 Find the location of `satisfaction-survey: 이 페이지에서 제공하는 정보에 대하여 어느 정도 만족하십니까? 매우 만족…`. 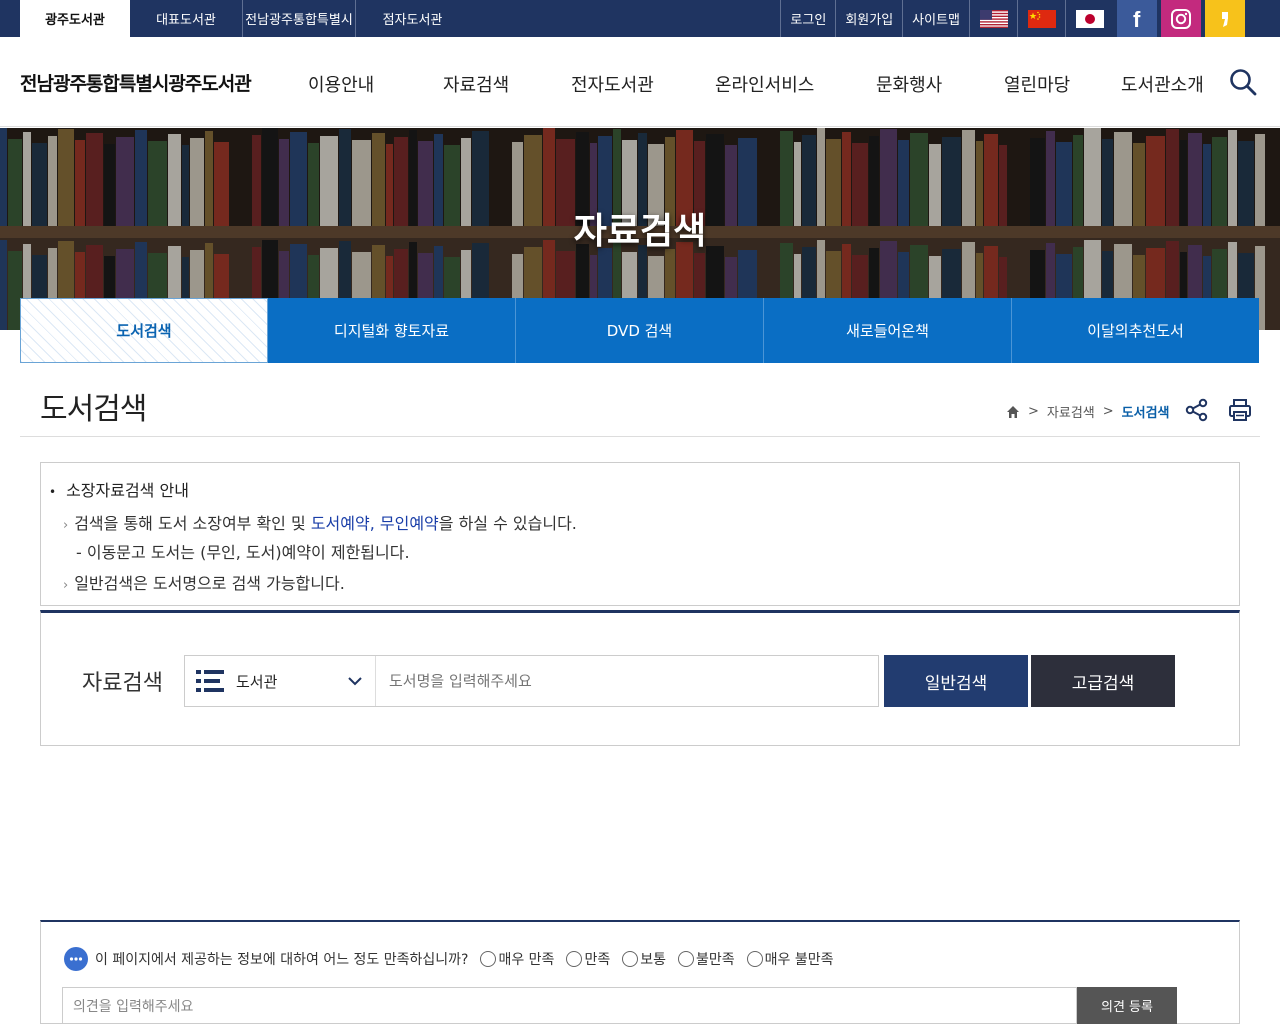

satisfaction-survey: 이 페이지에서 제공하는 정보에 대하여 어느 정도 만족하십니까? 매우 만족… is located at coordinates (640, 972).